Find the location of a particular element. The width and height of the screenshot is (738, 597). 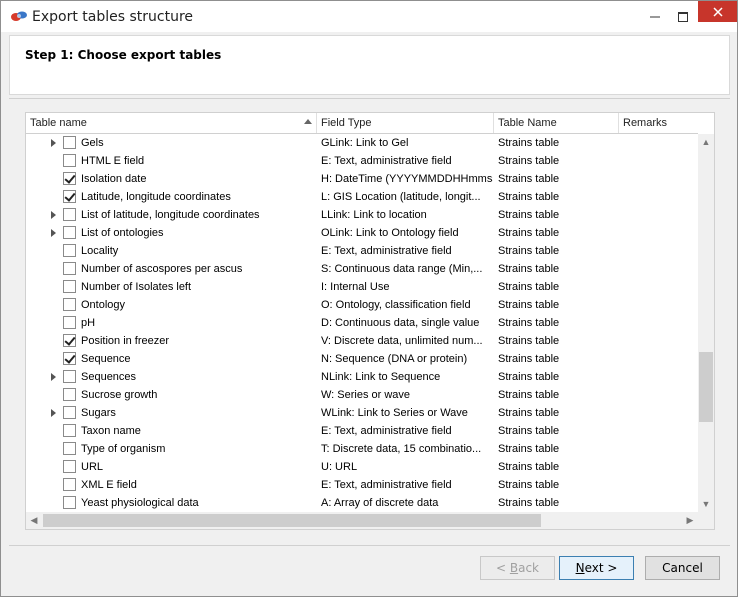

next-button: Next > is located at coordinates (596, 568).